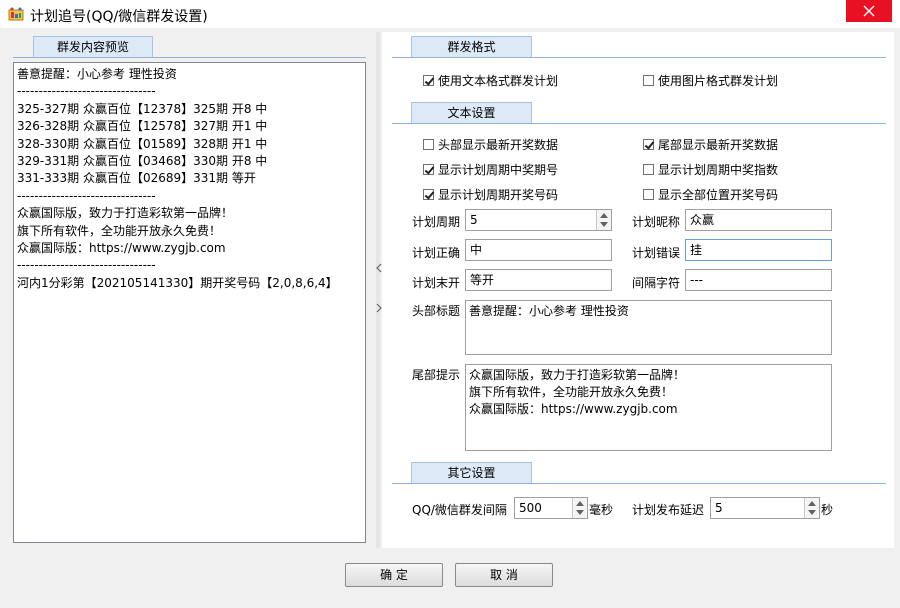 The height and width of the screenshot is (608, 900). What do you see at coordinates (142, 126) in the screenshot?
I see `preview-line: 326-328期 众赢百位【12578】327期 开1 中` at bounding box center [142, 126].